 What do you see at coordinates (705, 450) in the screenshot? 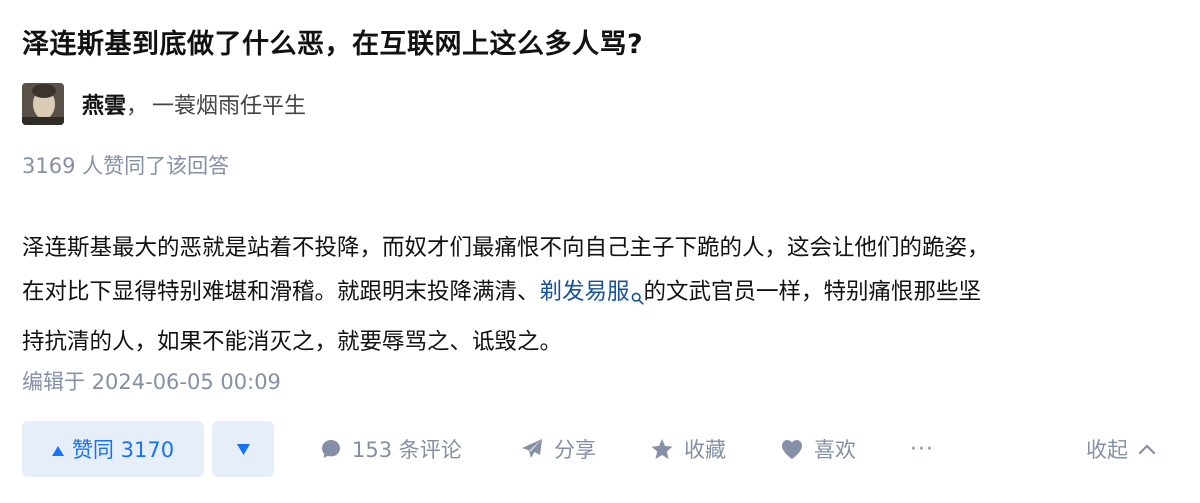
I see `favorite-label: 收藏` at bounding box center [705, 450].